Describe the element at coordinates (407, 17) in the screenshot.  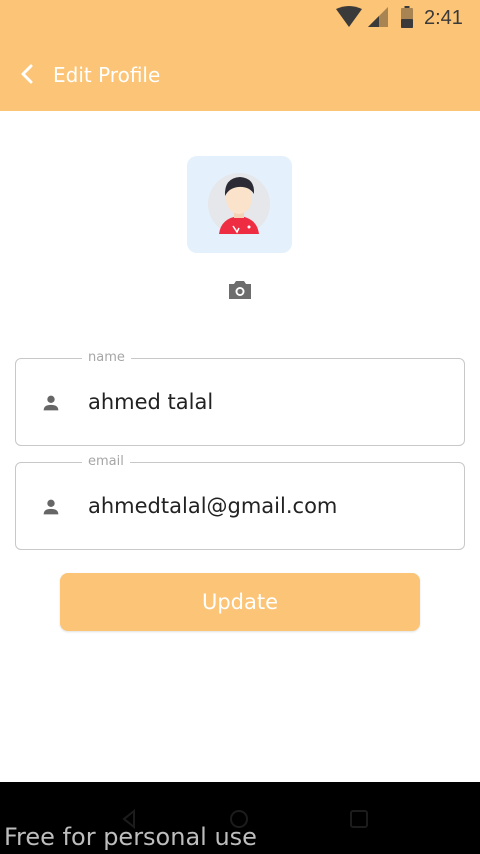
I see `battery-icon` at that location.